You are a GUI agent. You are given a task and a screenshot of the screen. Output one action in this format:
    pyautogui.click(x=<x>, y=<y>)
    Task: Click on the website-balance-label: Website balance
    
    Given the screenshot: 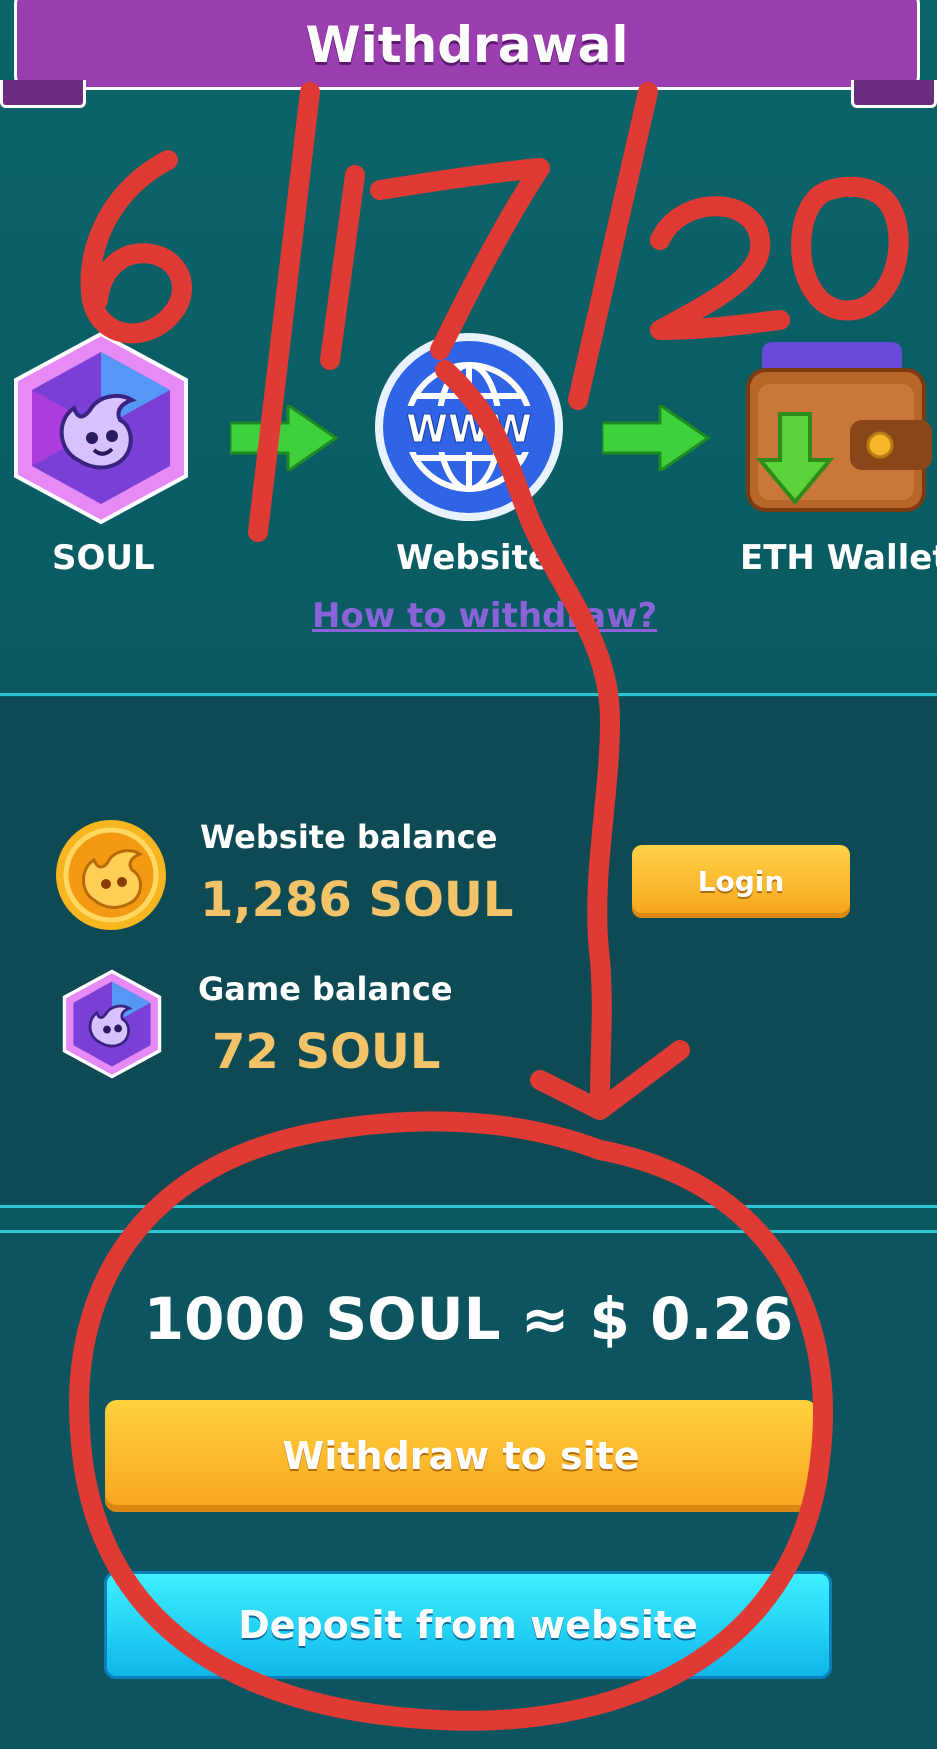 What is the action you would take?
    pyautogui.click(x=349, y=837)
    